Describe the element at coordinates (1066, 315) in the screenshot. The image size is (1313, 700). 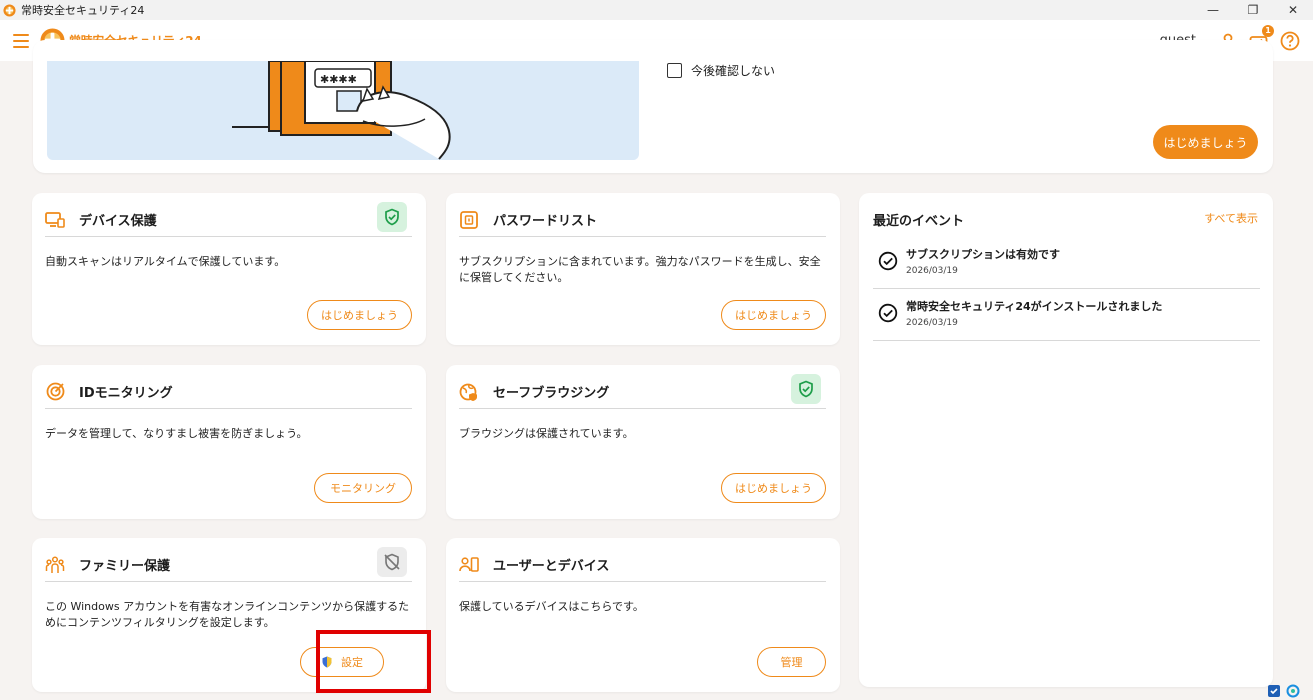
I see `event-item: 常時安全セキュリティ24がインストールされました 2026/03/19` at that location.